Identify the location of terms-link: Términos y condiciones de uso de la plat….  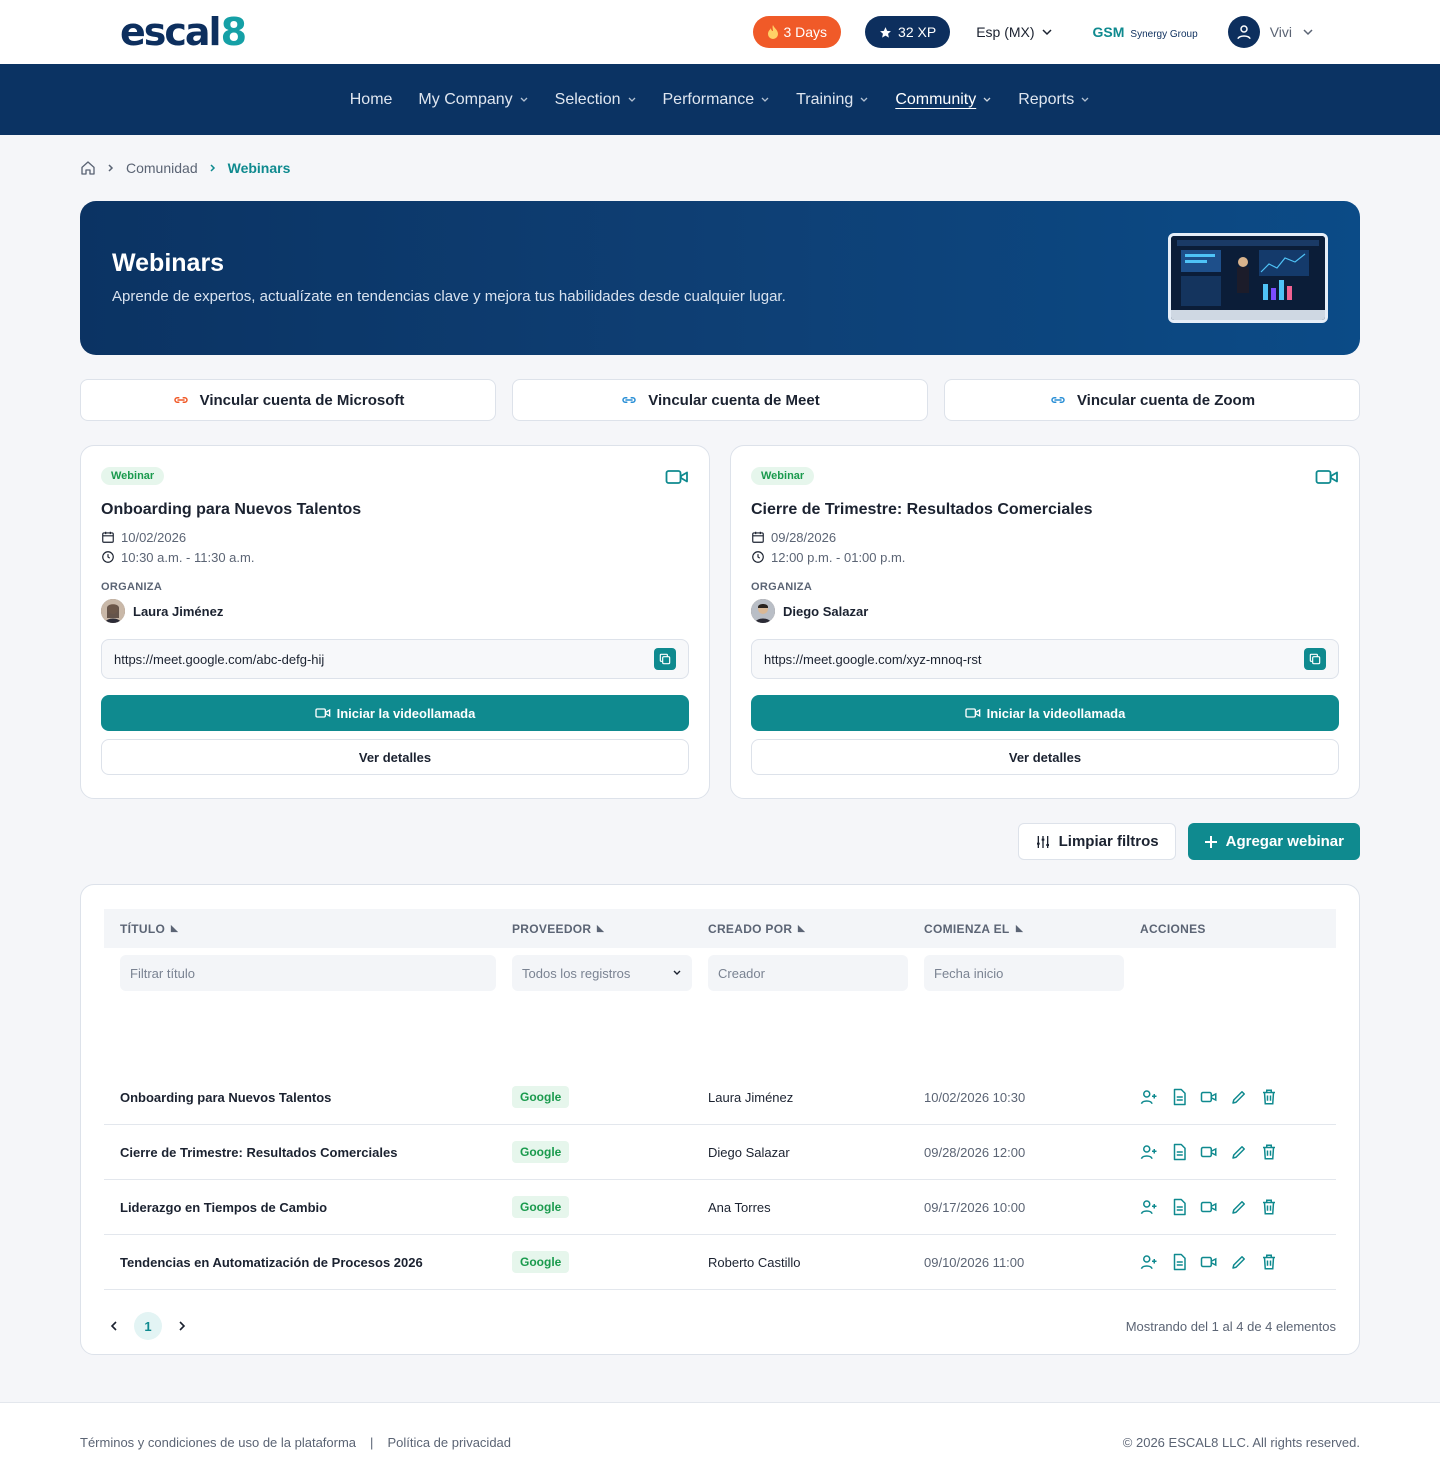
(218, 1442).